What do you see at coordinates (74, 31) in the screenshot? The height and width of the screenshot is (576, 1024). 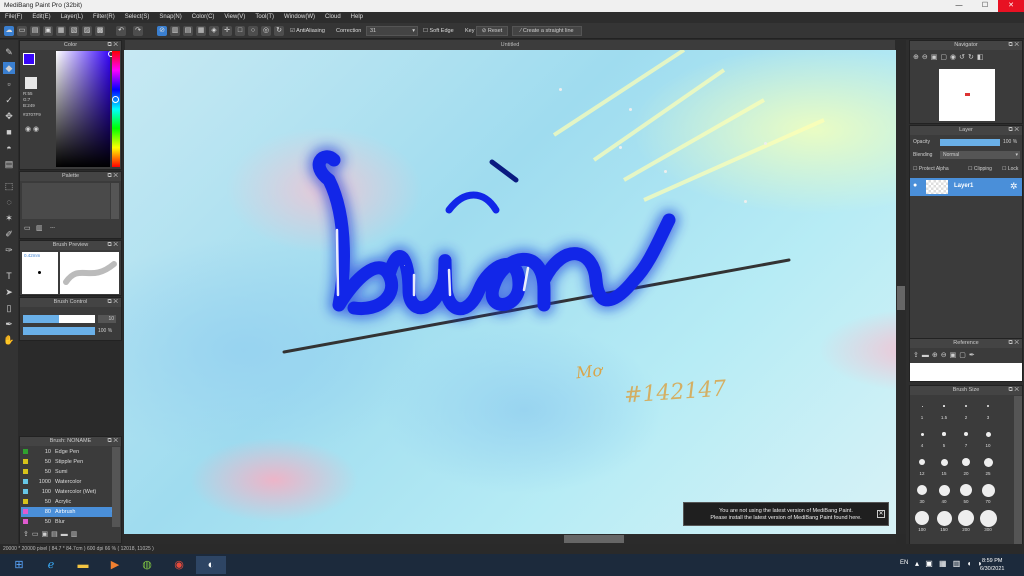 I see `share-icon: ▧` at bounding box center [74, 31].